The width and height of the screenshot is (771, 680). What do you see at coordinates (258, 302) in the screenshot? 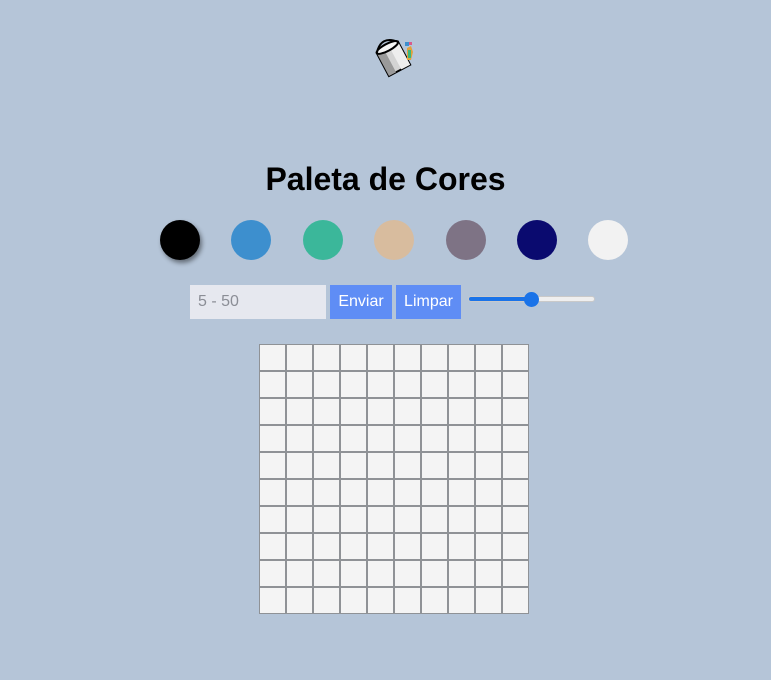
I see `board-size-input` at bounding box center [258, 302].